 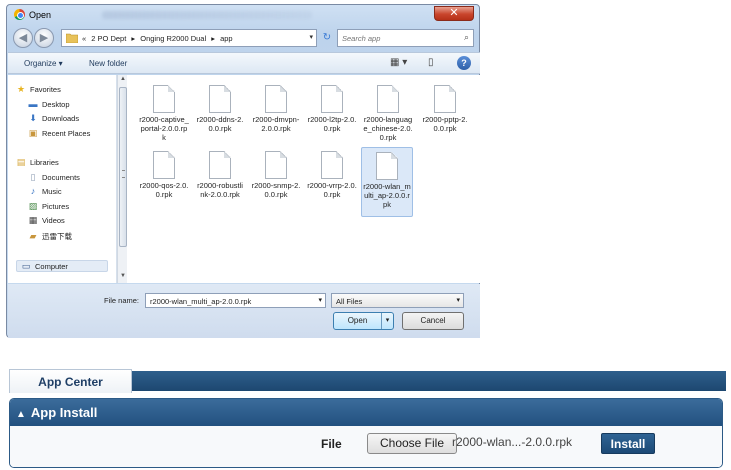 I want to click on collapse-caret-icon: ▲, so click(x=21, y=414).